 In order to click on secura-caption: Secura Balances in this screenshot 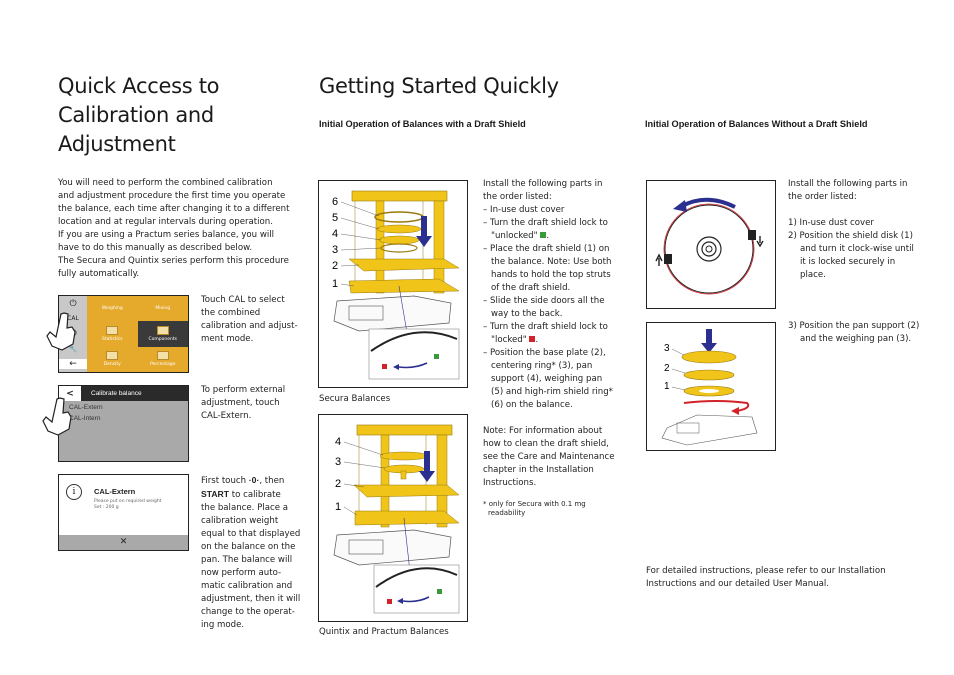, I will do `click(355, 399)`.